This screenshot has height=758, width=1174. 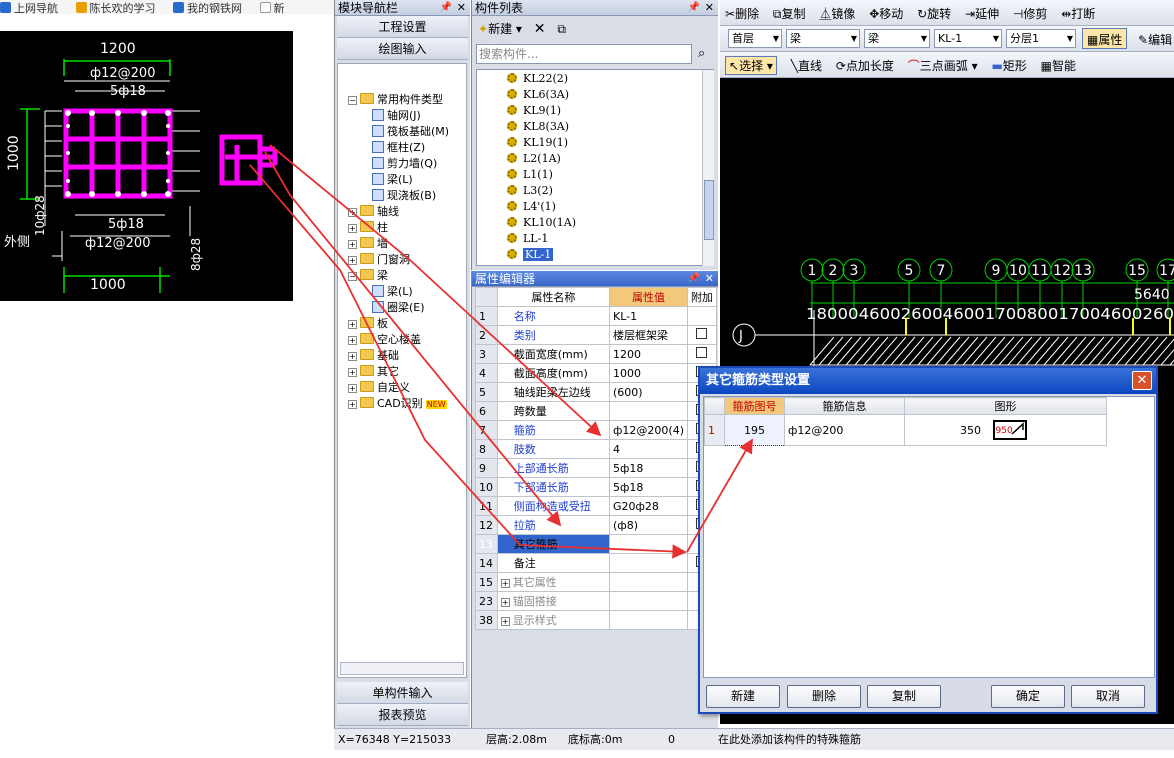 What do you see at coordinates (648, 335) in the screenshot?
I see `property-value: 楼层框架梁` at bounding box center [648, 335].